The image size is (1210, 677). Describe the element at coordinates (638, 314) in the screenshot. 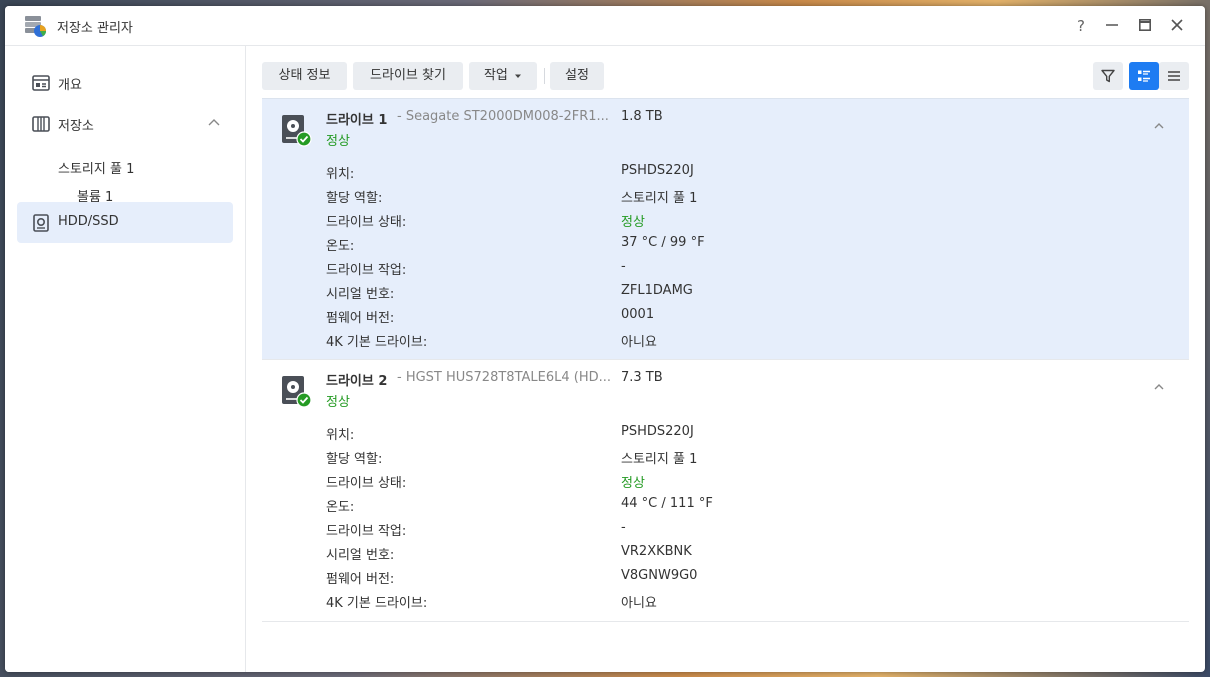

I see `detail-value: 0001` at that location.